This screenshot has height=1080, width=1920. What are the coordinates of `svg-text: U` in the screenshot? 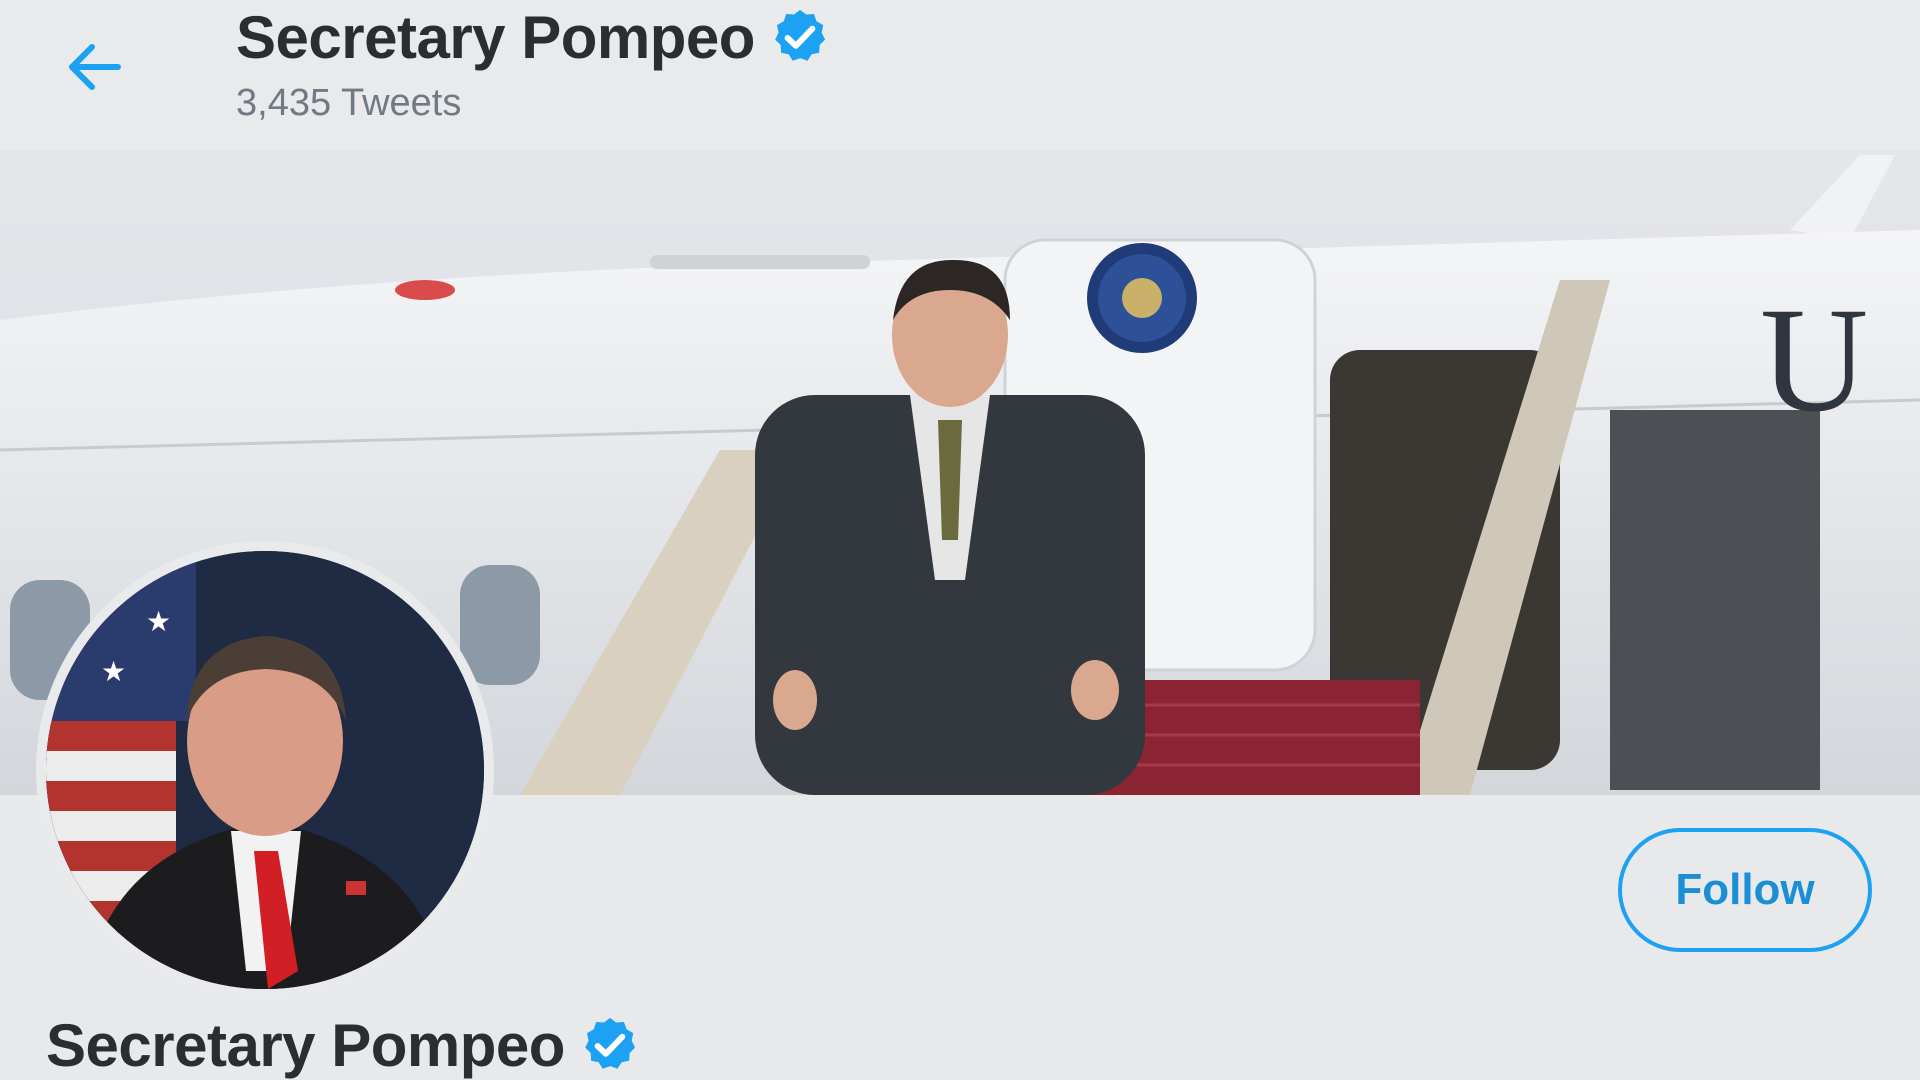 It's located at (1814, 360).